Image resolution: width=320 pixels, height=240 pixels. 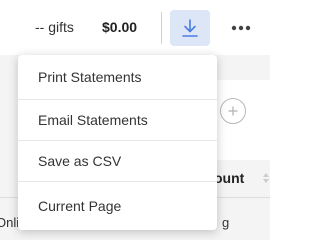 What do you see at coordinates (226, 222) in the screenshot?
I see `table-row-text-right: g` at bounding box center [226, 222].